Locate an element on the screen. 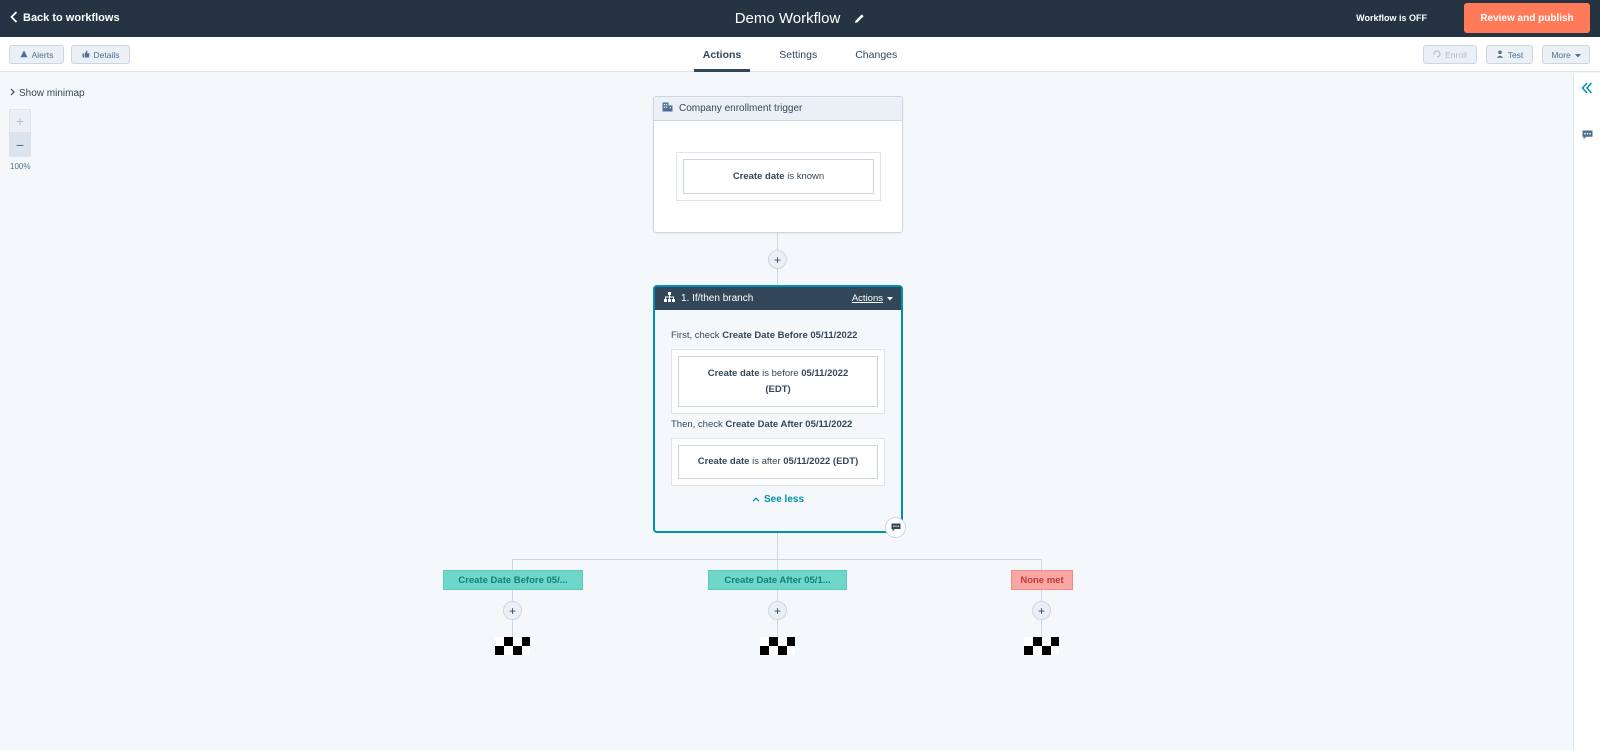 This screenshot has height=750, width=1600. thumbs-up-icon is located at coordinates (86, 55).